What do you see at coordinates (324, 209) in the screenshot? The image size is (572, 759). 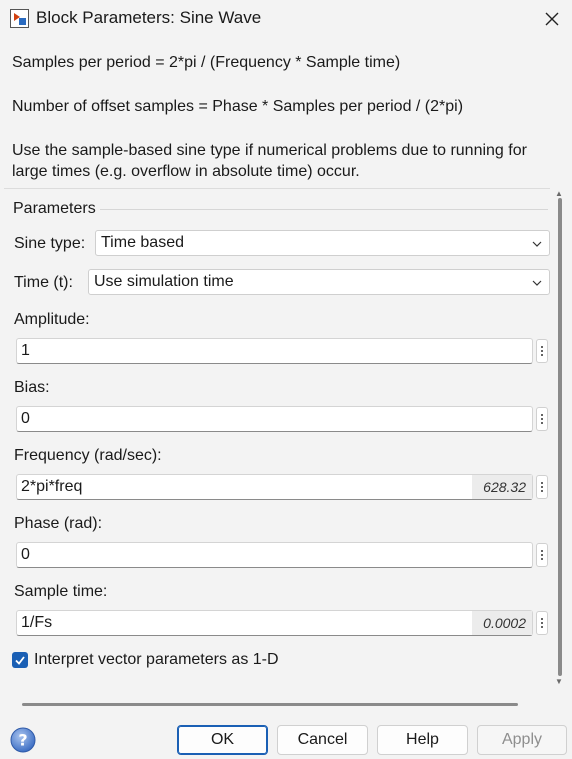 I see `group-divider` at bounding box center [324, 209].